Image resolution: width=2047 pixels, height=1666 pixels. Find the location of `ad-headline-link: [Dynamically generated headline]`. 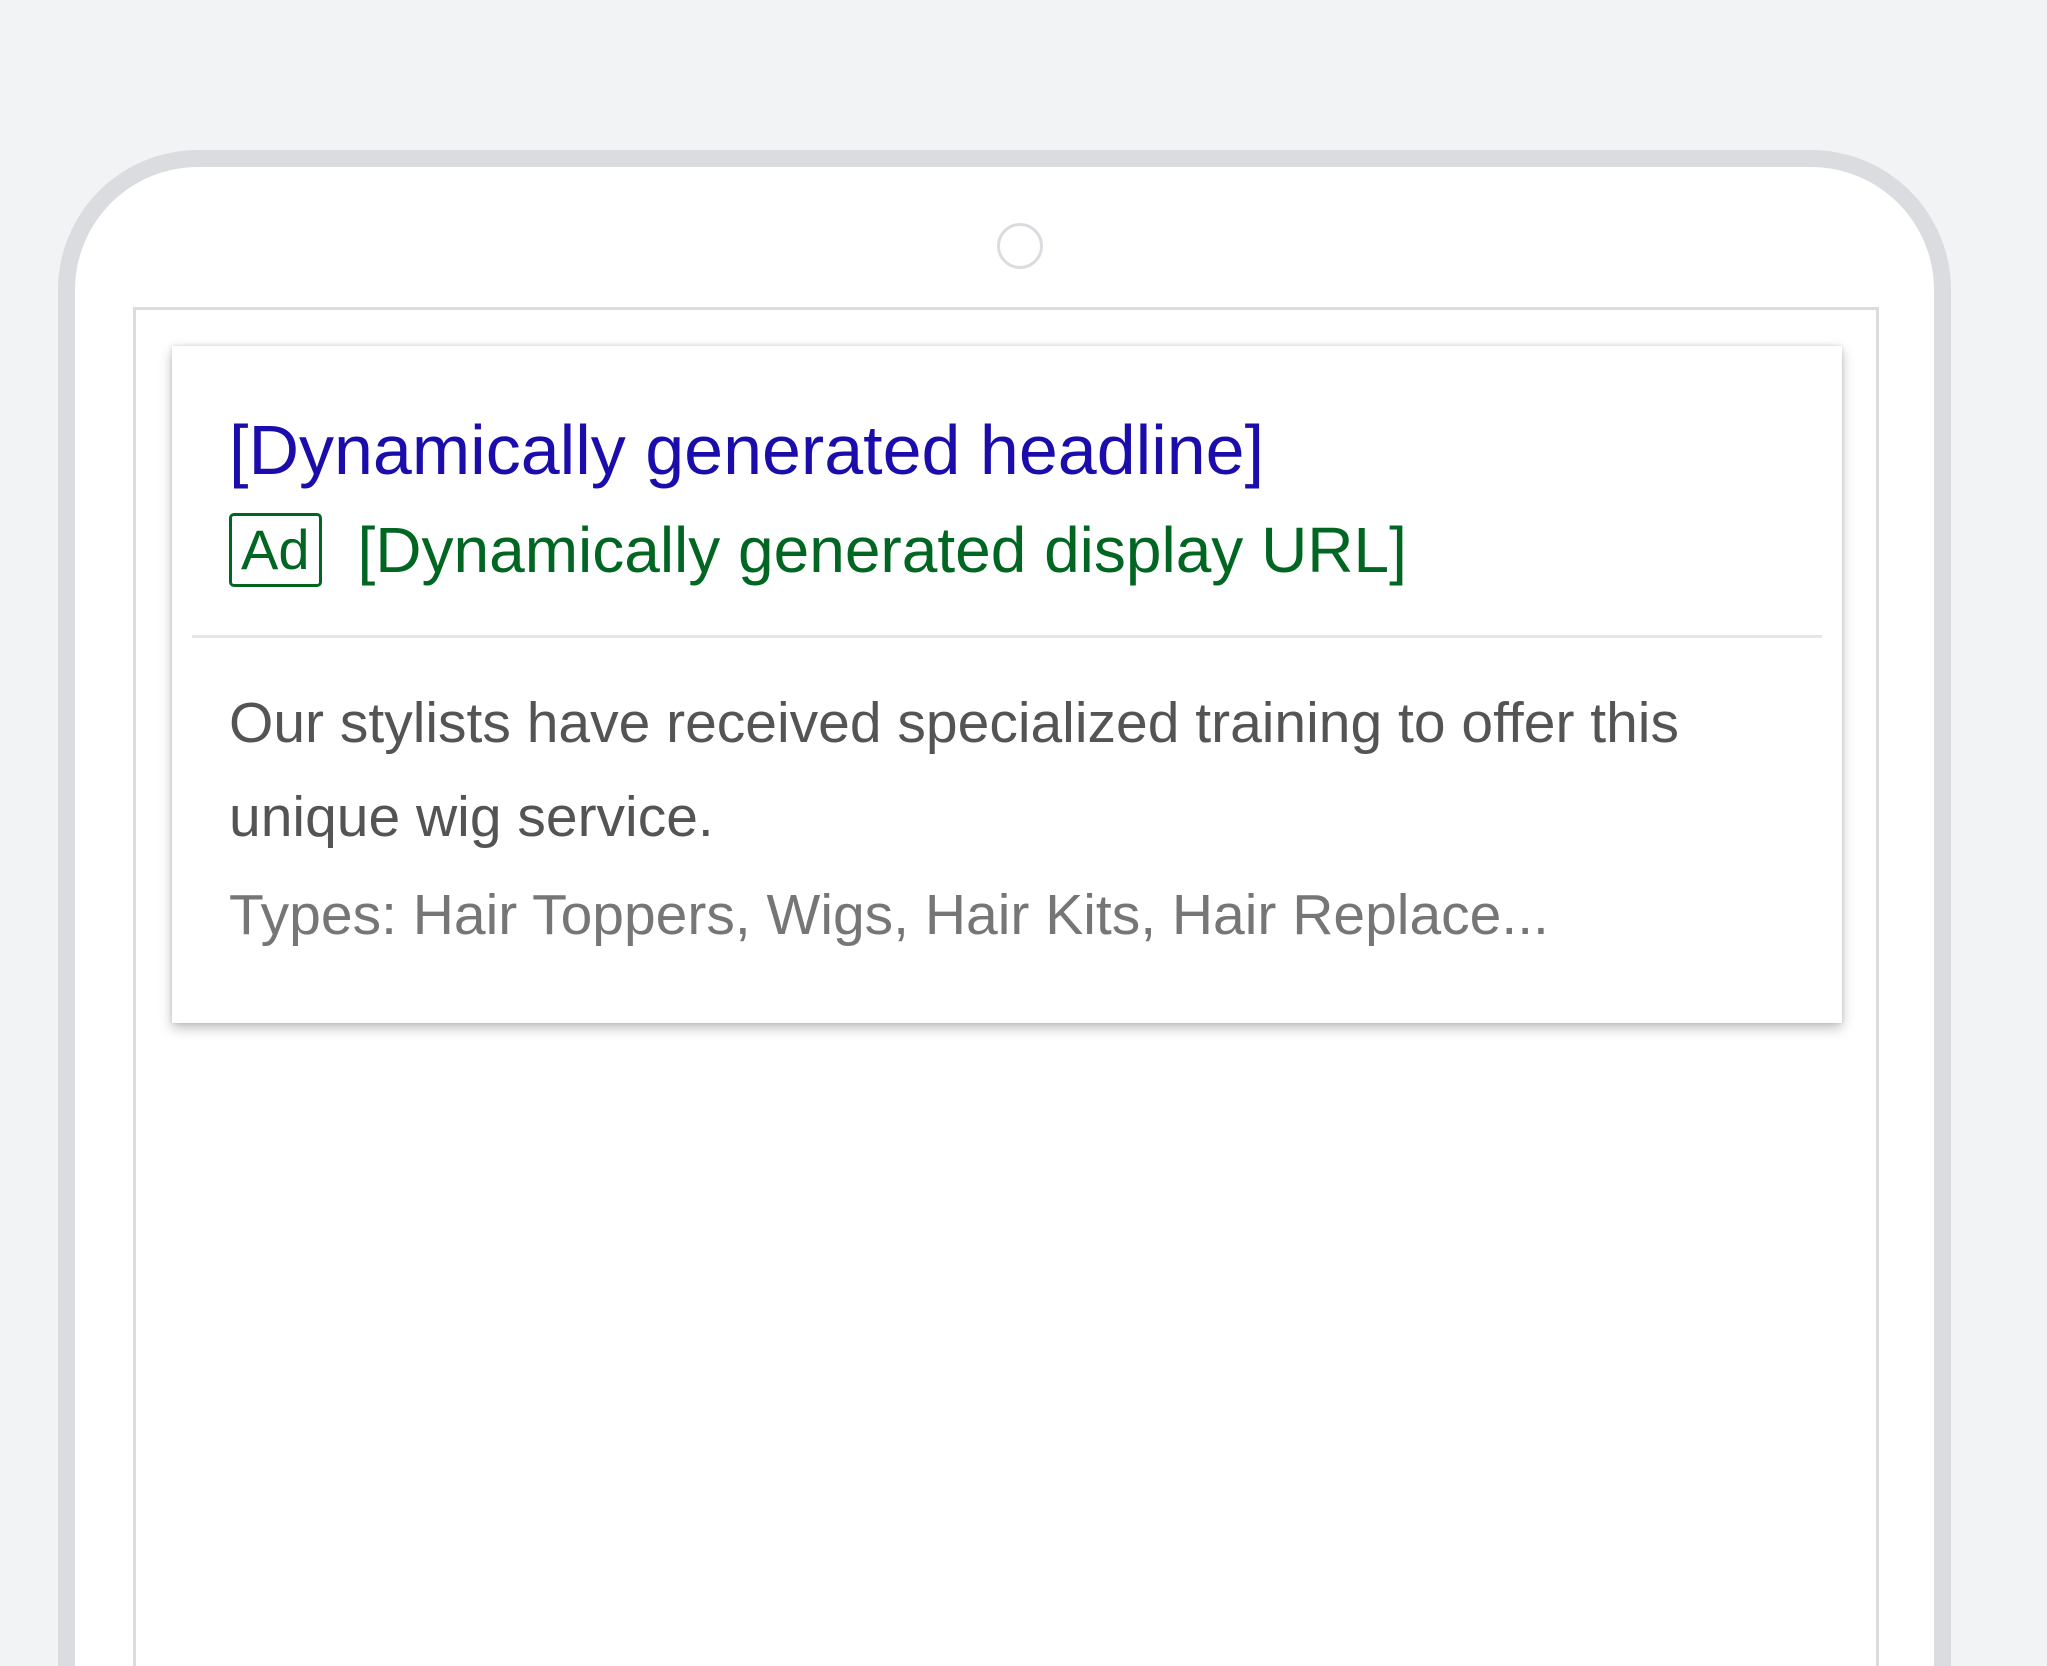

ad-headline-link: [Dynamically generated headline] is located at coordinates (746, 450).